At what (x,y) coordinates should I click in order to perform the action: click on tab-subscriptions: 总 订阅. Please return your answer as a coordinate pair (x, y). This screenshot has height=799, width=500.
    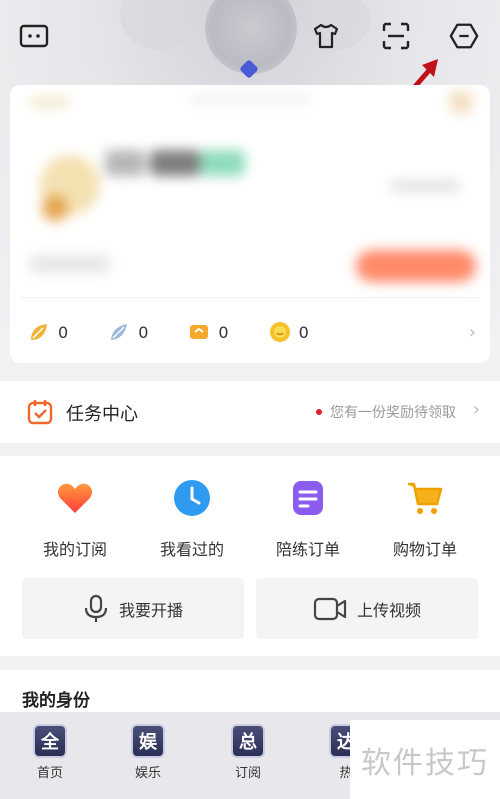
    Looking at the image, I should click on (248, 752).